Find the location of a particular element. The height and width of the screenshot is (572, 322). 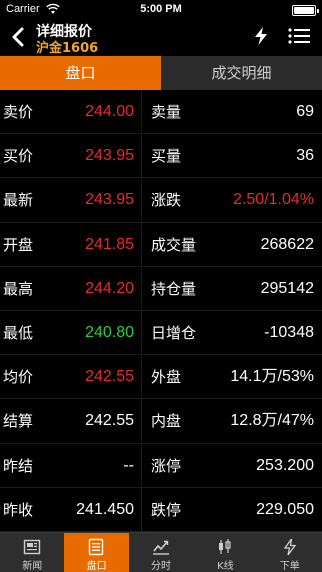

bottom-tab-order: 下单 is located at coordinates (290, 552).